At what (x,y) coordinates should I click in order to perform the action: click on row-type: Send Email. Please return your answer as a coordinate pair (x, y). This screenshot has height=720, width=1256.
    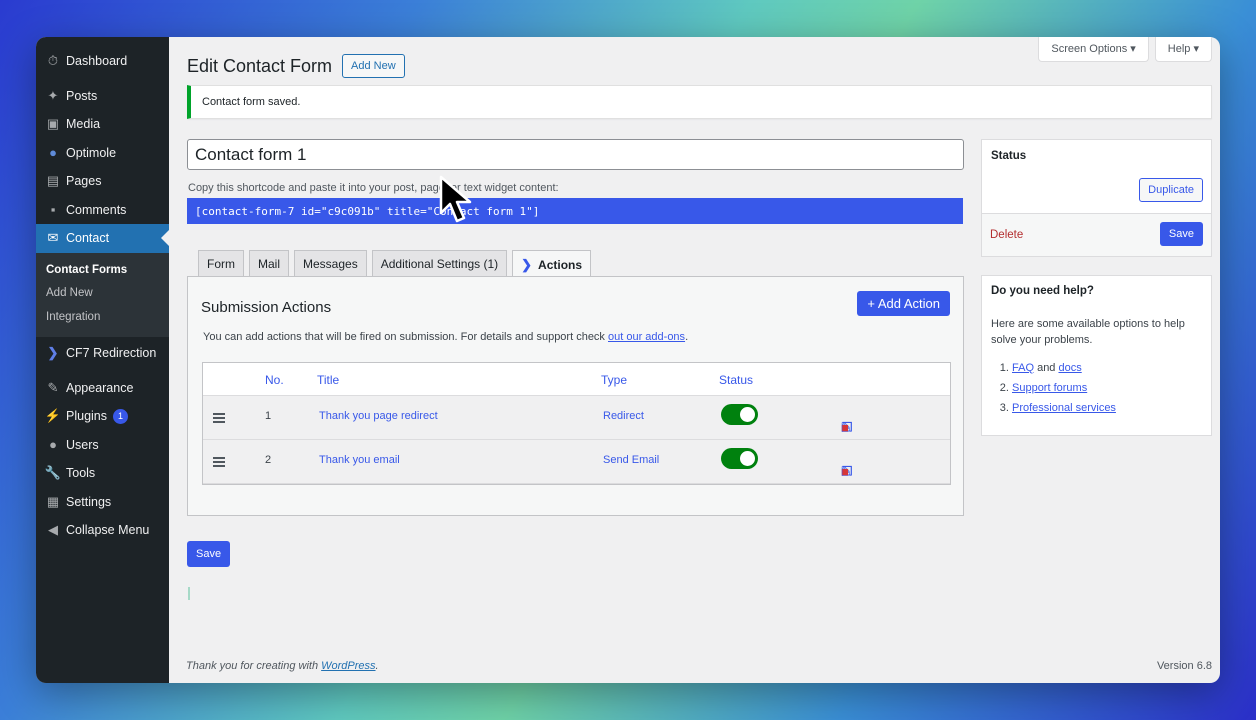
    Looking at the image, I should click on (631, 460).